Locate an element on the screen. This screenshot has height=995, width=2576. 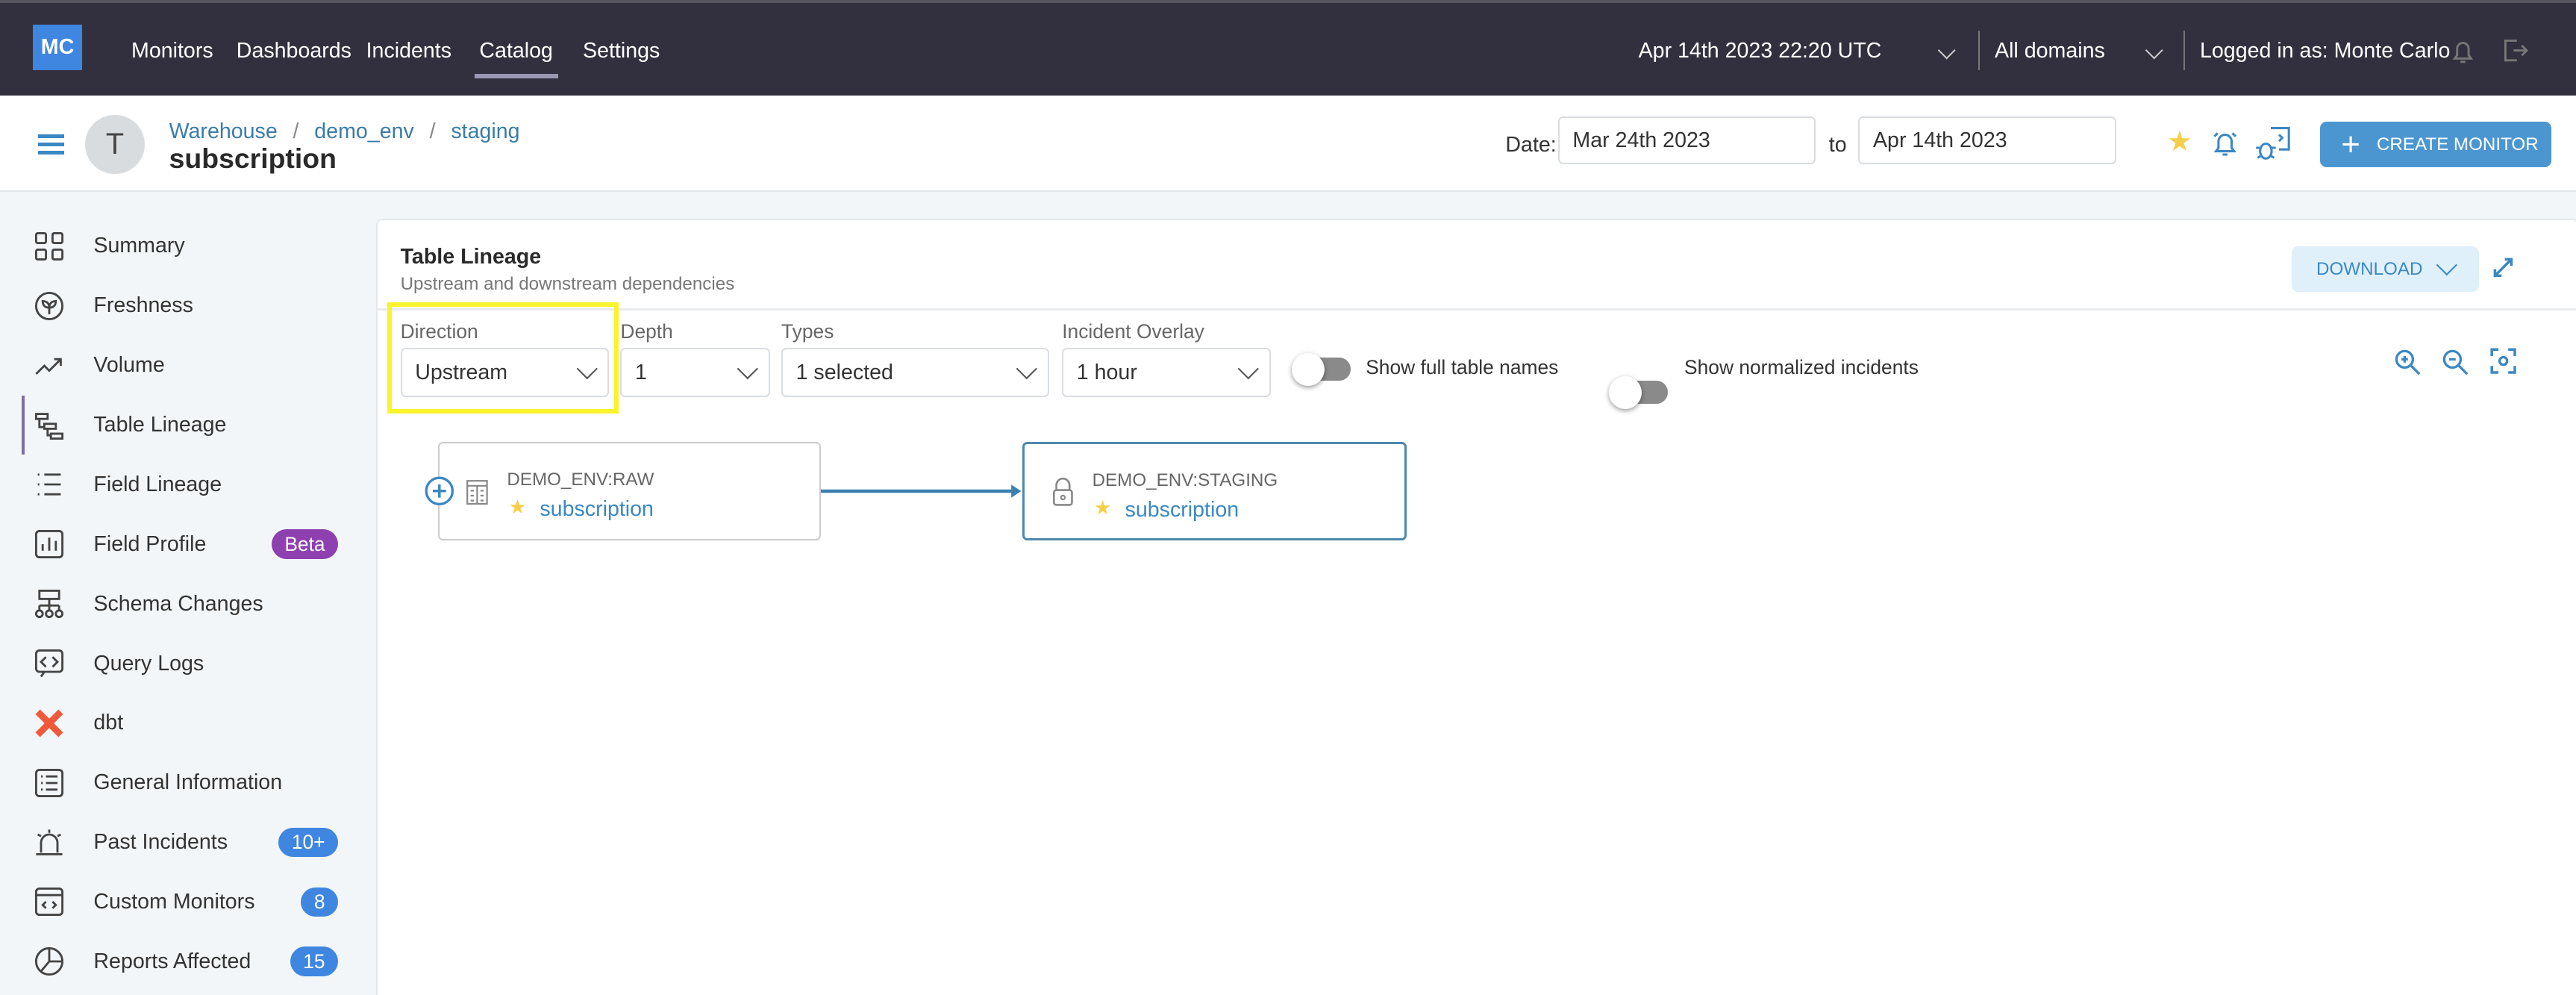
breadcrumb-demo-env: demo_env is located at coordinates (364, 131).